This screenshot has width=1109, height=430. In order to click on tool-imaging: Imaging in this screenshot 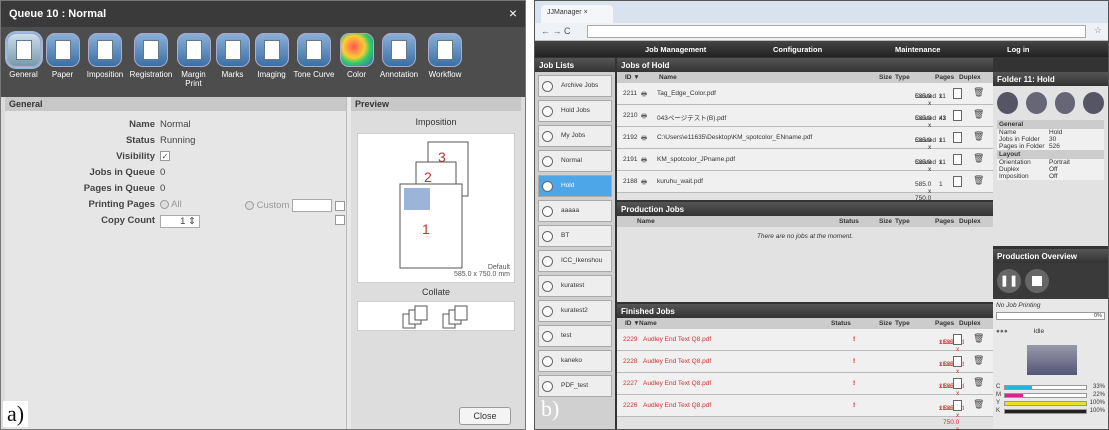, I will do `click(271, 65)`.